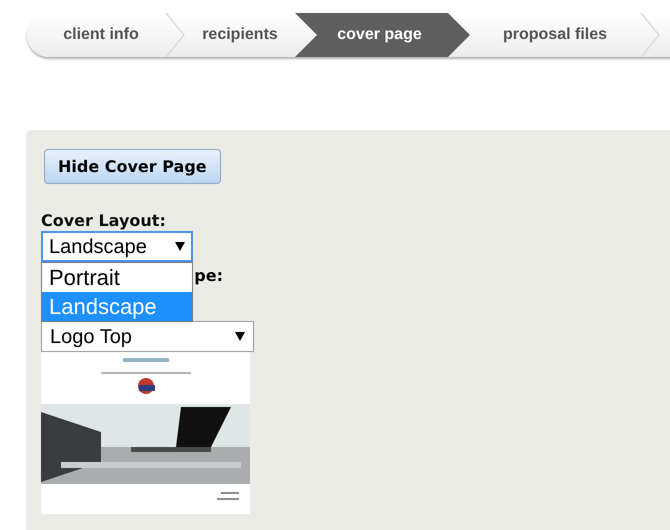 Image resolution: width=670 pixels, height=530 pixels. Describe the element at coordinates (382, 35) in the screenshot. I see `wizard-step: cover page` at that location.